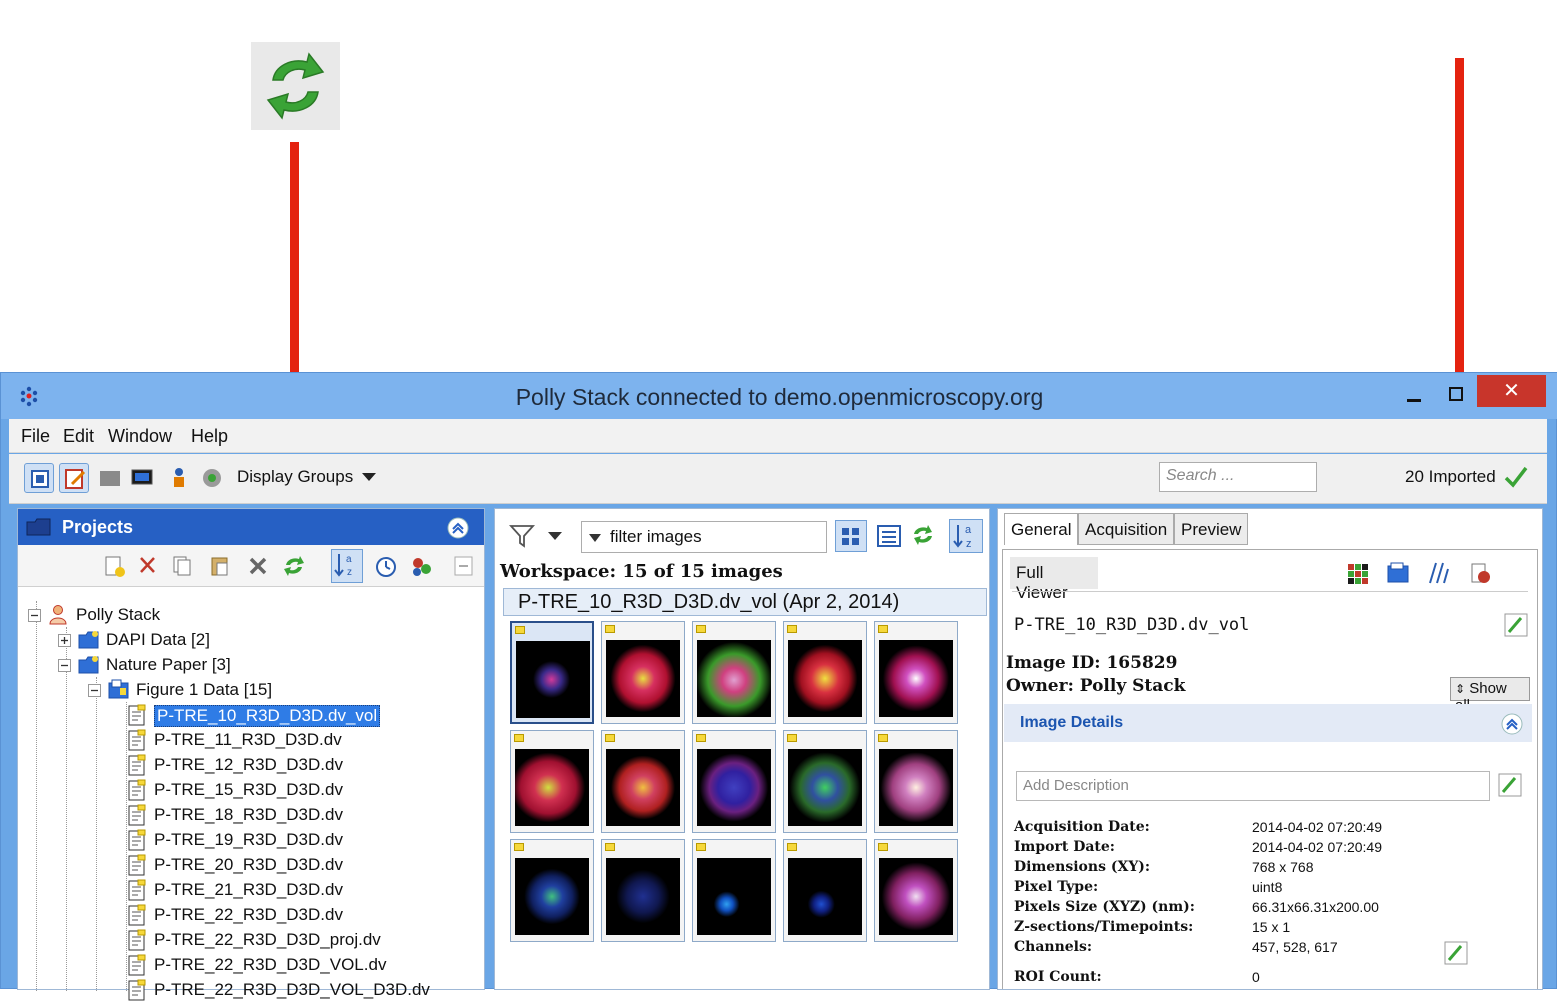 The width and height of the screenshot is (1557, 1003). I want to click on tree-item: P-TRE_12_R3D_D3D.dv, so click(298, 765).